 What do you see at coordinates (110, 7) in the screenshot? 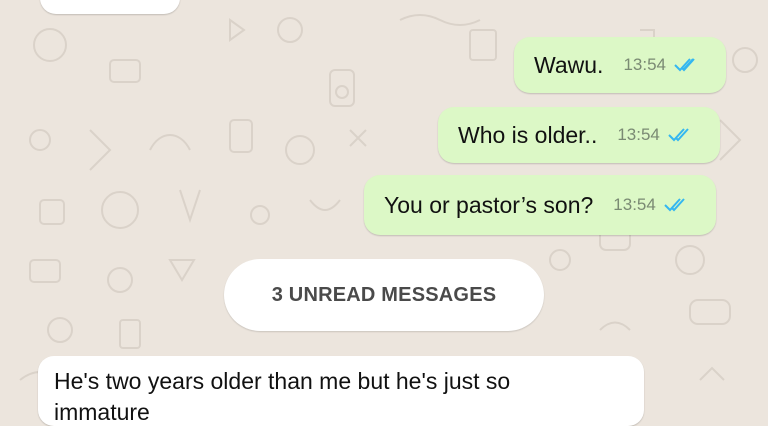
I see `incoming-message-bubble-partial` at bounding box center [110, 7].